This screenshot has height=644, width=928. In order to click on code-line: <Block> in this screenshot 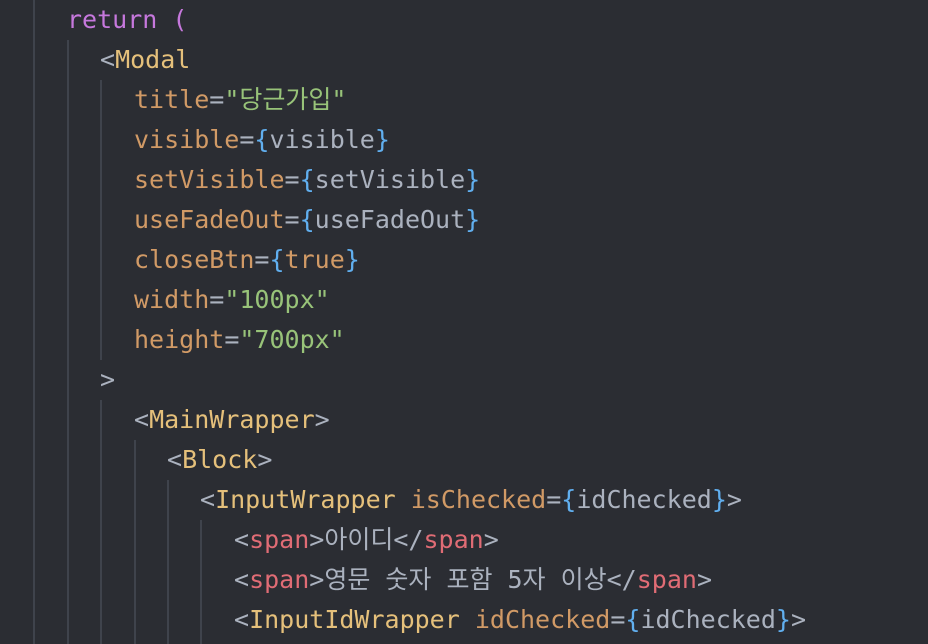, I will do `click(136, 460)`.